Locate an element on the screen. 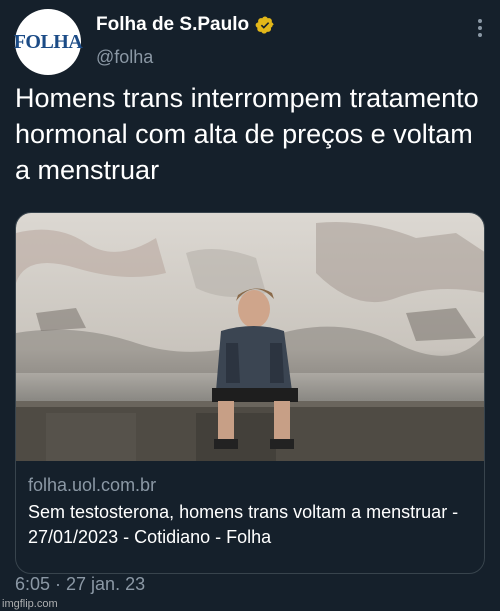  more-options-icon is located at coordinates (480, 28).